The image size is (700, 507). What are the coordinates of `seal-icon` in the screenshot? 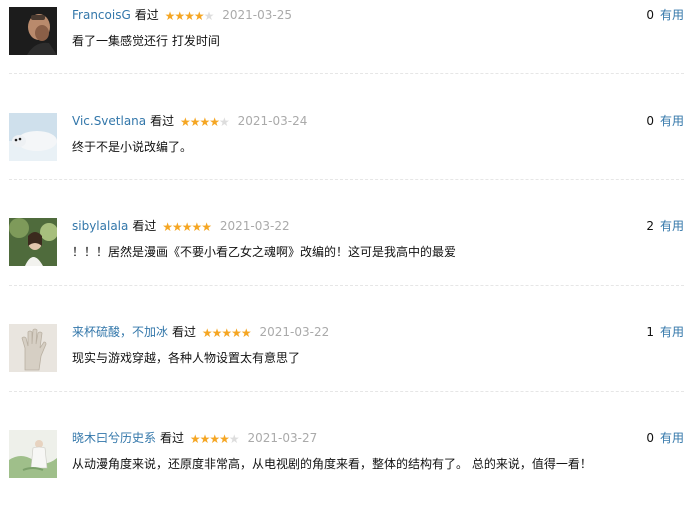 It's located at (33, 137).